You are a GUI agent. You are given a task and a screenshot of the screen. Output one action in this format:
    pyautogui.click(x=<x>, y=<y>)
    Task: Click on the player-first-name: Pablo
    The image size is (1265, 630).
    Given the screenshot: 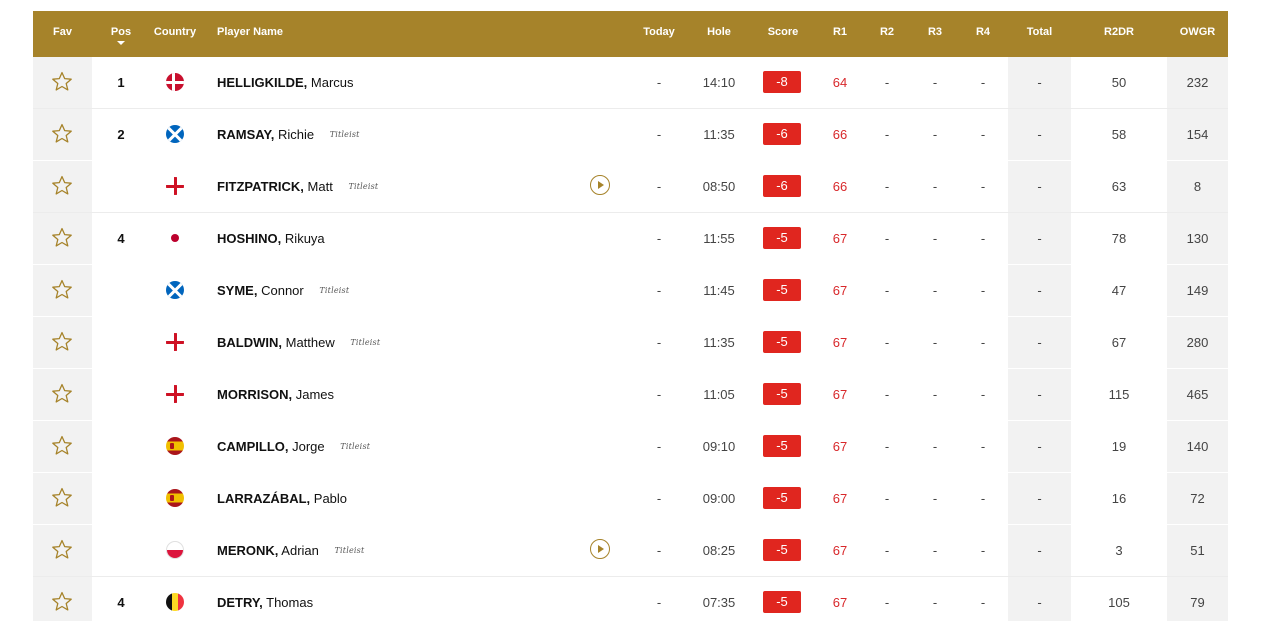 What is the action you would take?
    pyautogui.click(x=330, y=498)
    